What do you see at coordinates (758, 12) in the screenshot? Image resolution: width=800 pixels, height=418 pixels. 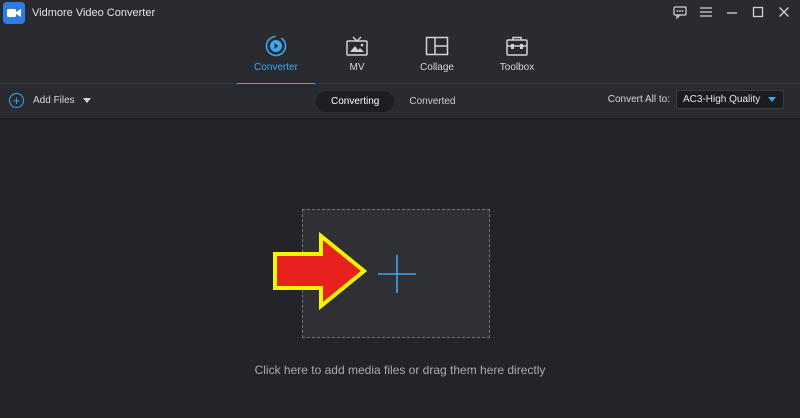 I see `maximize-icon` at bounding box center [758, 12].